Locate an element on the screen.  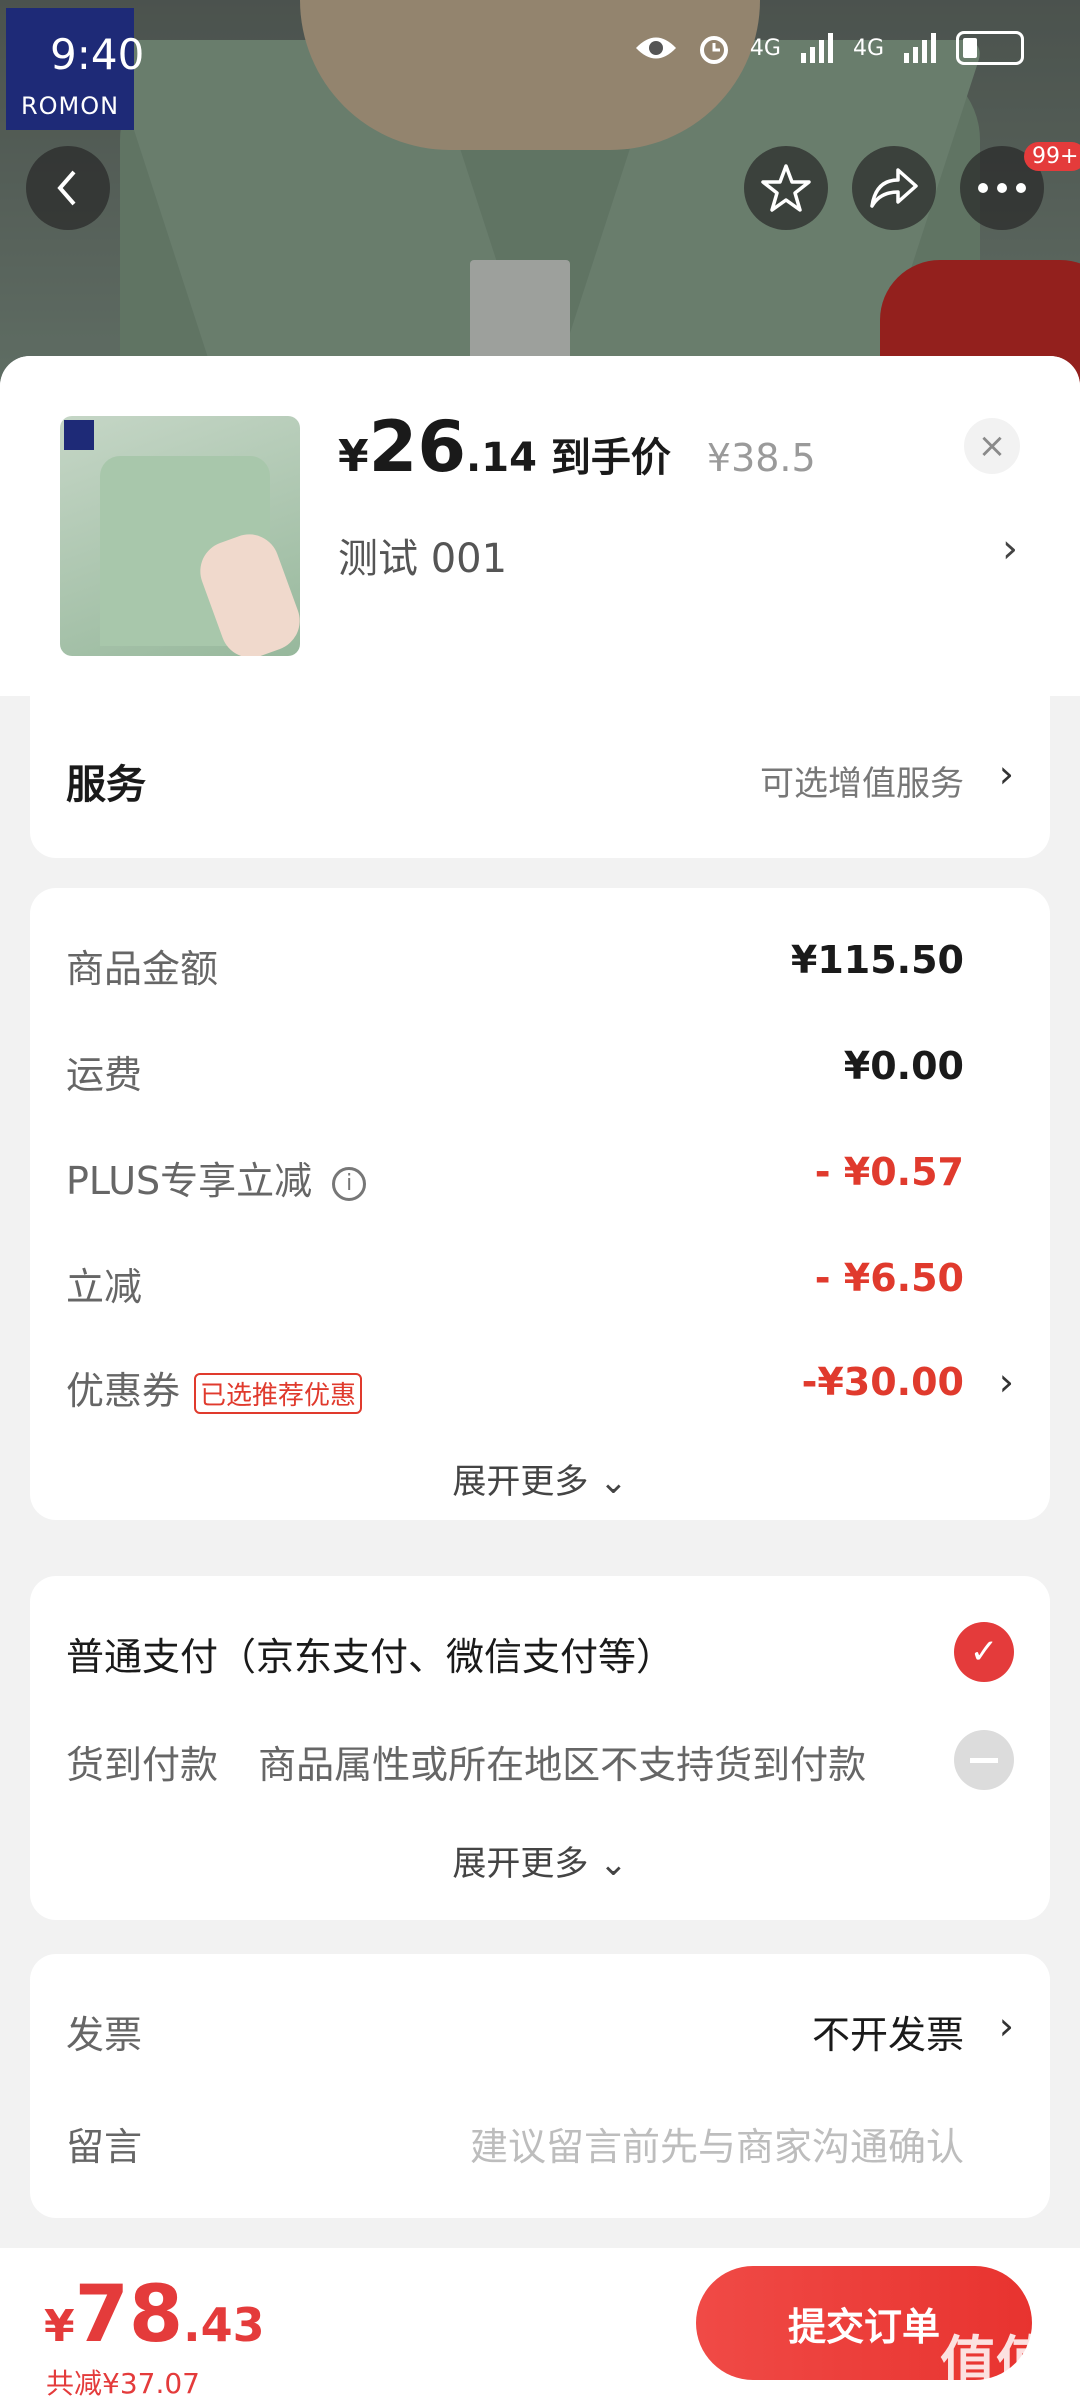
more-dots-icon is located at coordinates (1002, 188).